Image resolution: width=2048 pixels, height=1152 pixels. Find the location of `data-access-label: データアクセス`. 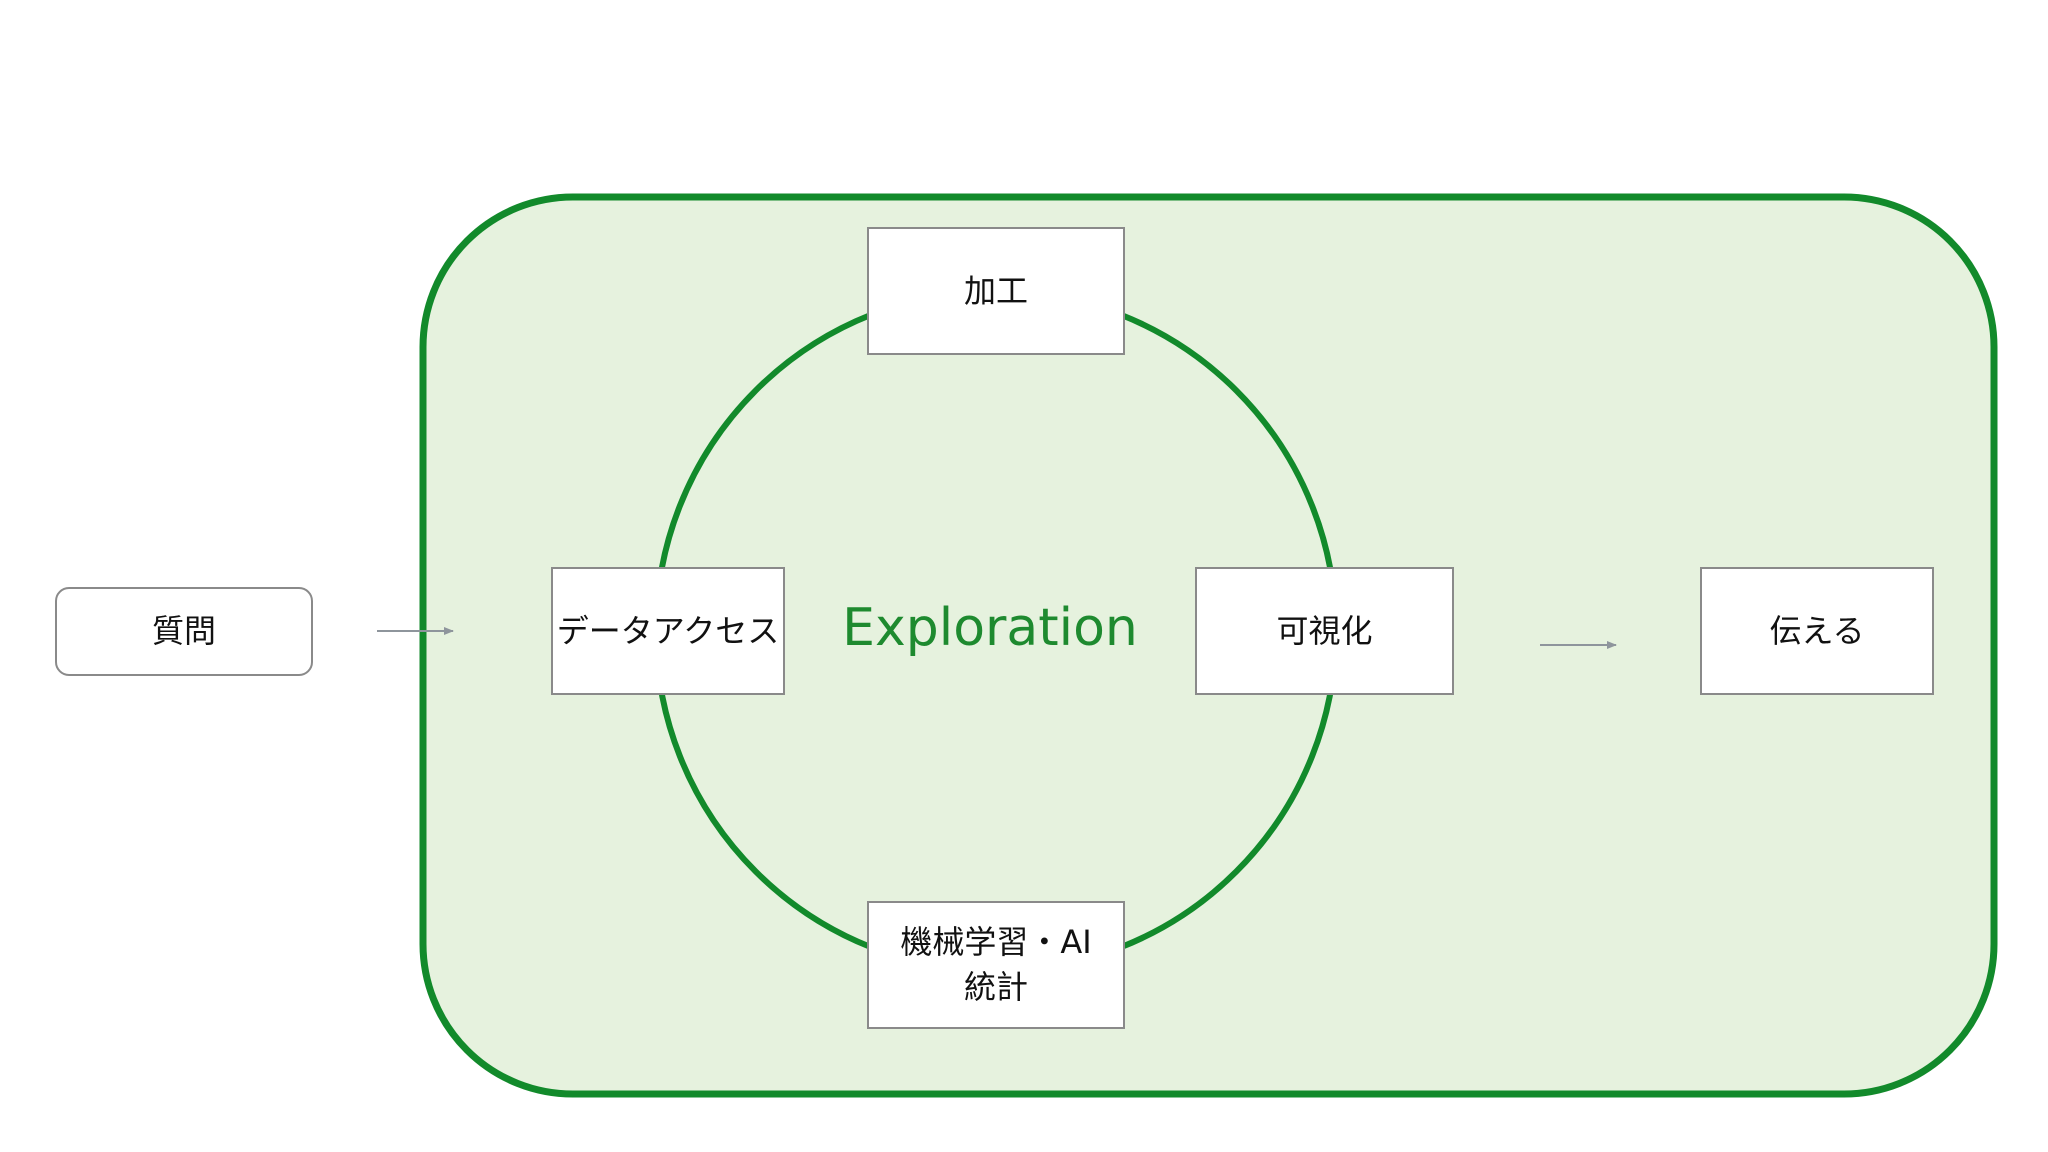

data-access-label: データアクセス is located at coordinates (668, 630).